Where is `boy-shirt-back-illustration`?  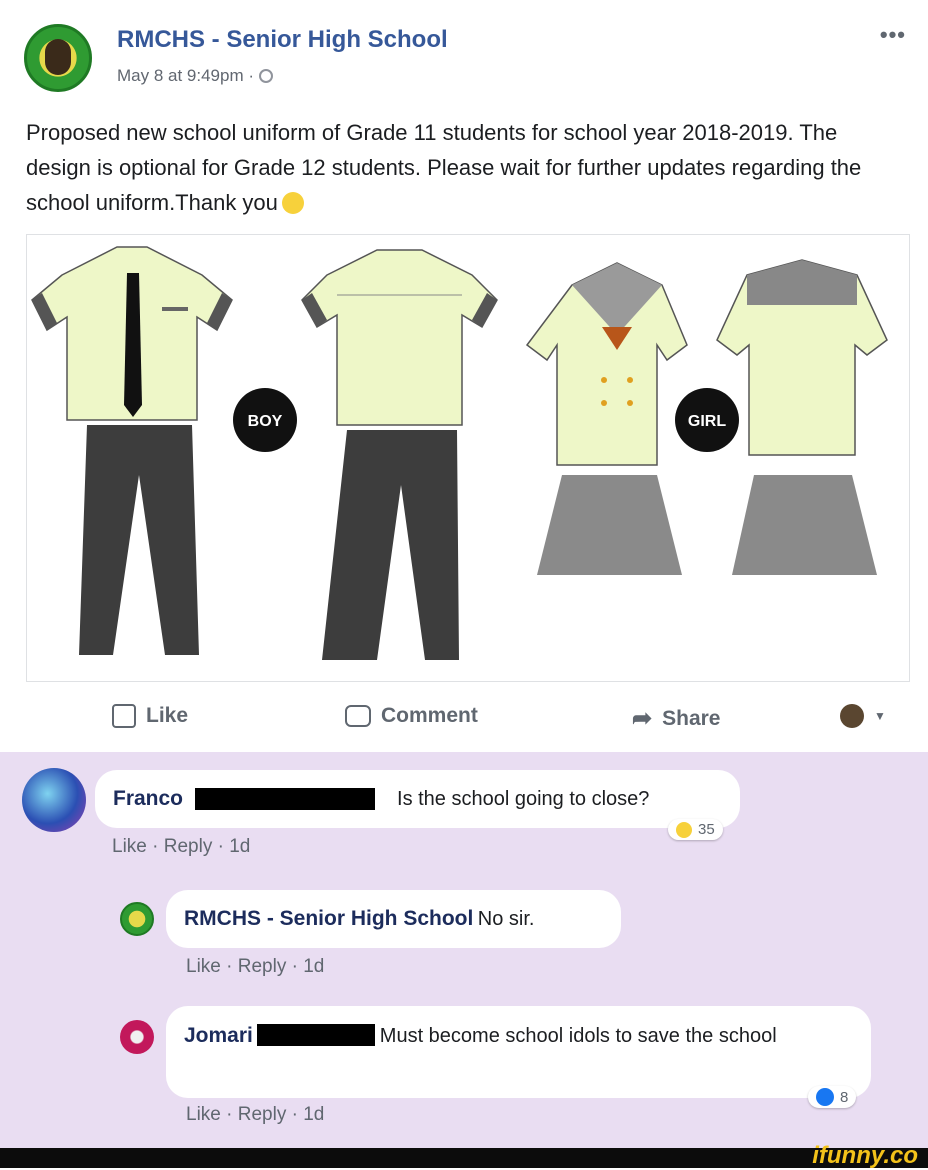
boy-shirt-back-illustration is located at coordinates (399, 337).